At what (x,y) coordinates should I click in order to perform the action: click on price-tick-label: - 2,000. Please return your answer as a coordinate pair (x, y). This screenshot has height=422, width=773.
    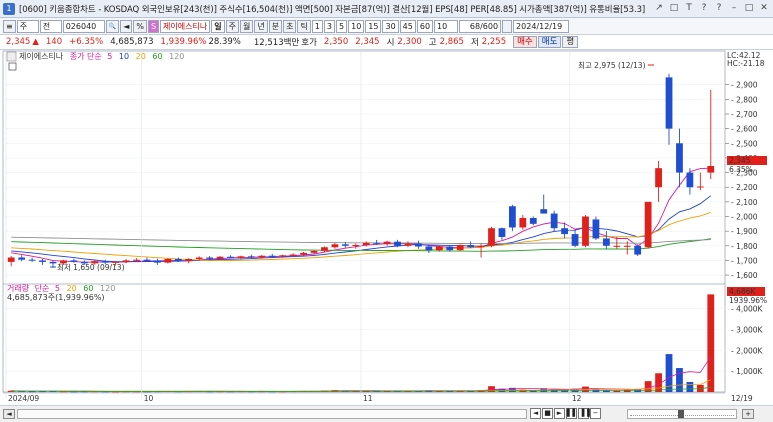
    Looking at the image, I should click on (744, 217).